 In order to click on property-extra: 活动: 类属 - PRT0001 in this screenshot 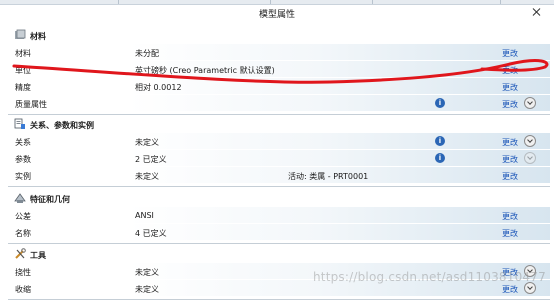, I will do `click(328, 176)`.